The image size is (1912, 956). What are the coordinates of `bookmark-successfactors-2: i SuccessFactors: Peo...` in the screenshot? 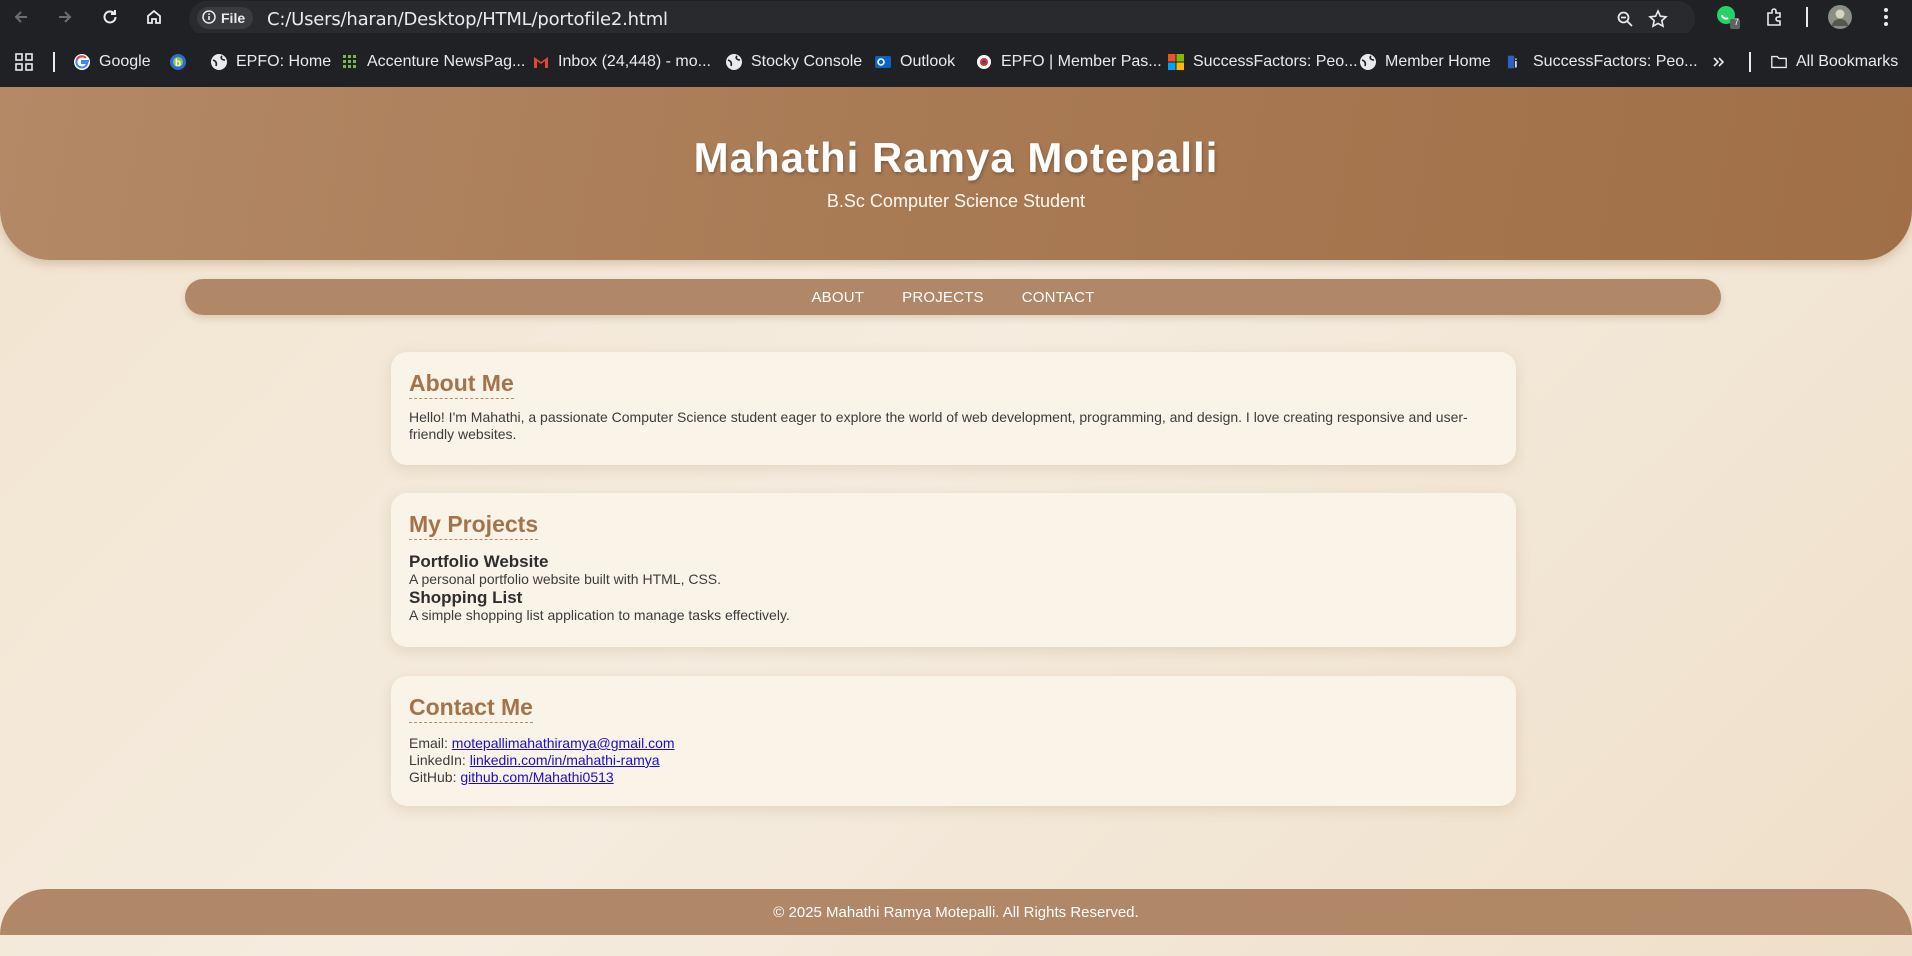 It's located at (1602, 62).